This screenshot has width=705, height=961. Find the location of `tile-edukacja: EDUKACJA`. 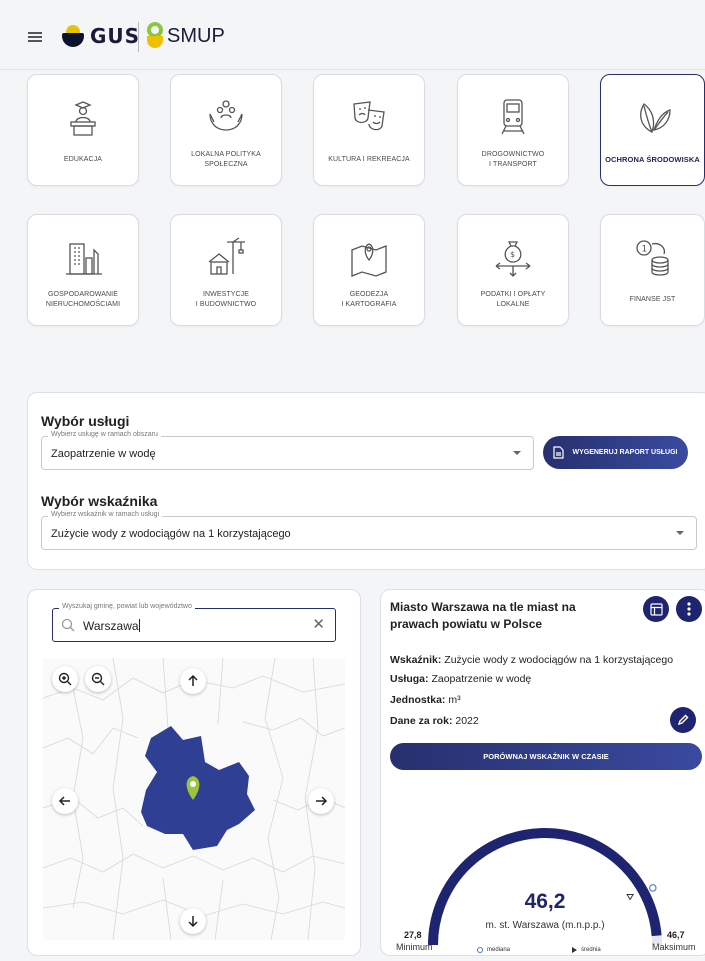

tile-edukacja: EDUKACJA is located at coordinates (83, 130).